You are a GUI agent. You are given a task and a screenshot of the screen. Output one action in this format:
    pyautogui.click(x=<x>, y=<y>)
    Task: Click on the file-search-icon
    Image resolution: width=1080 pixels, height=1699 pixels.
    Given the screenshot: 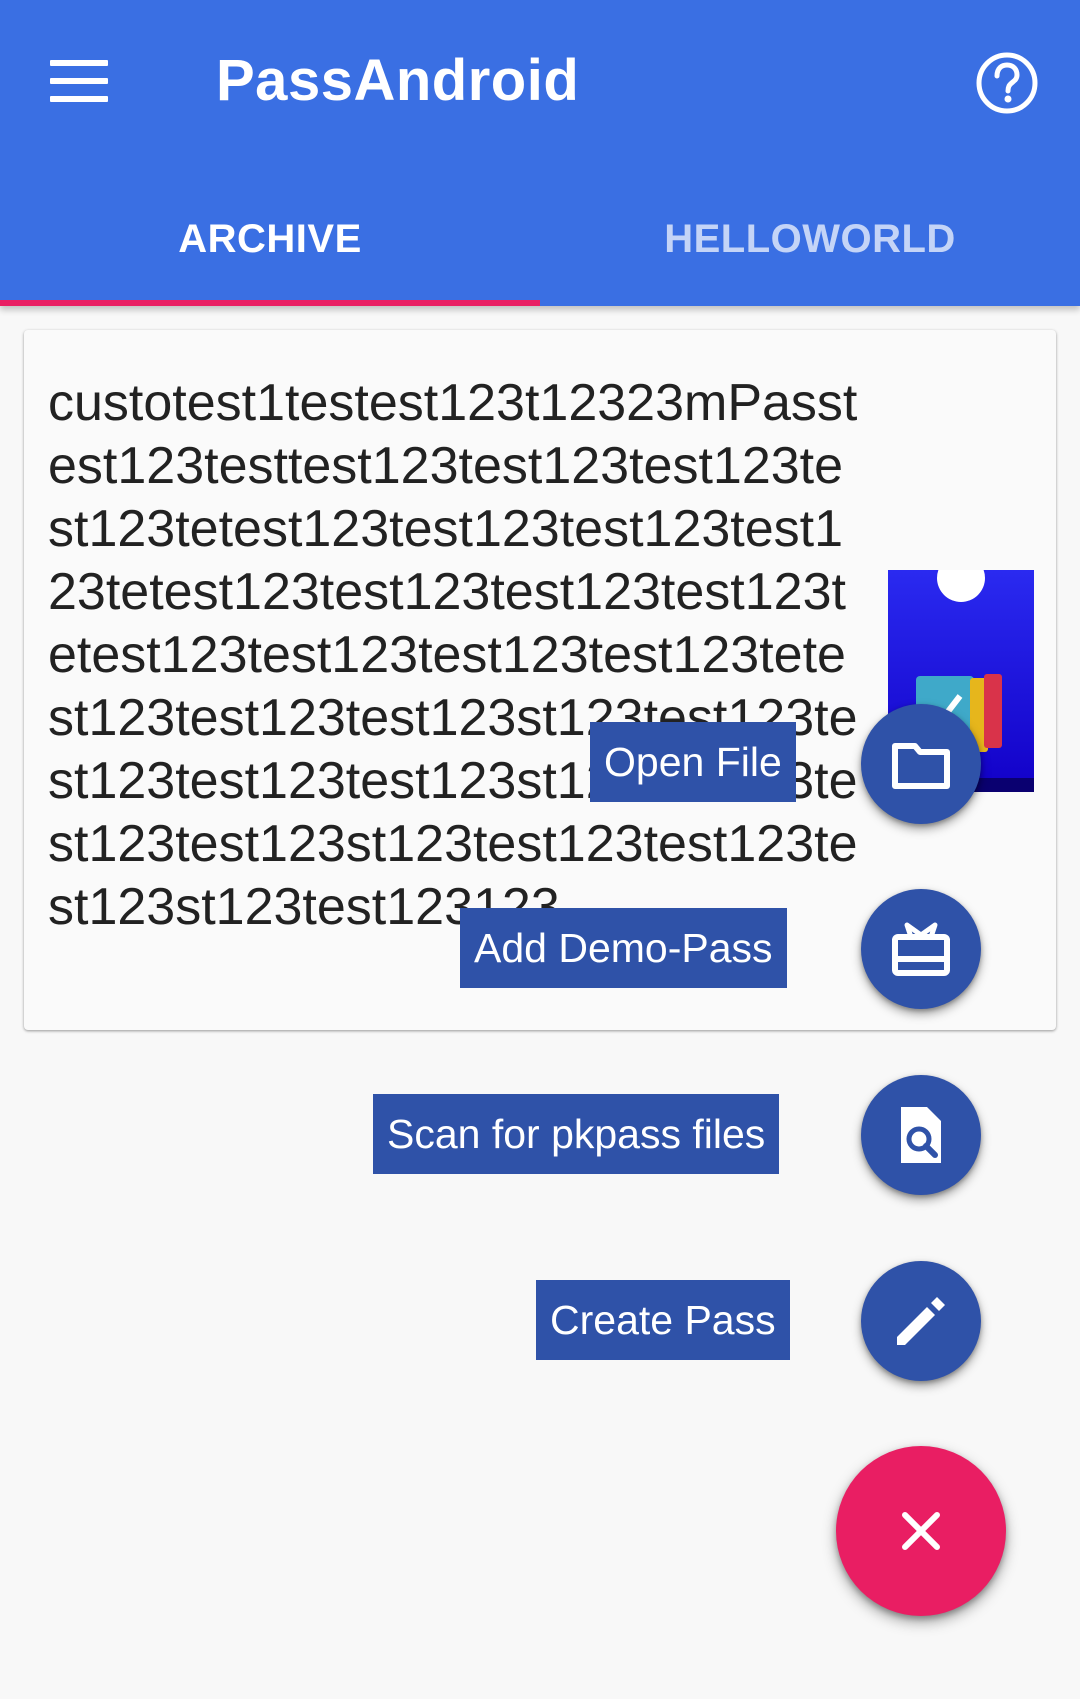 What is the action you would take?
    pyautogui.click(x=921, y=1135)
    